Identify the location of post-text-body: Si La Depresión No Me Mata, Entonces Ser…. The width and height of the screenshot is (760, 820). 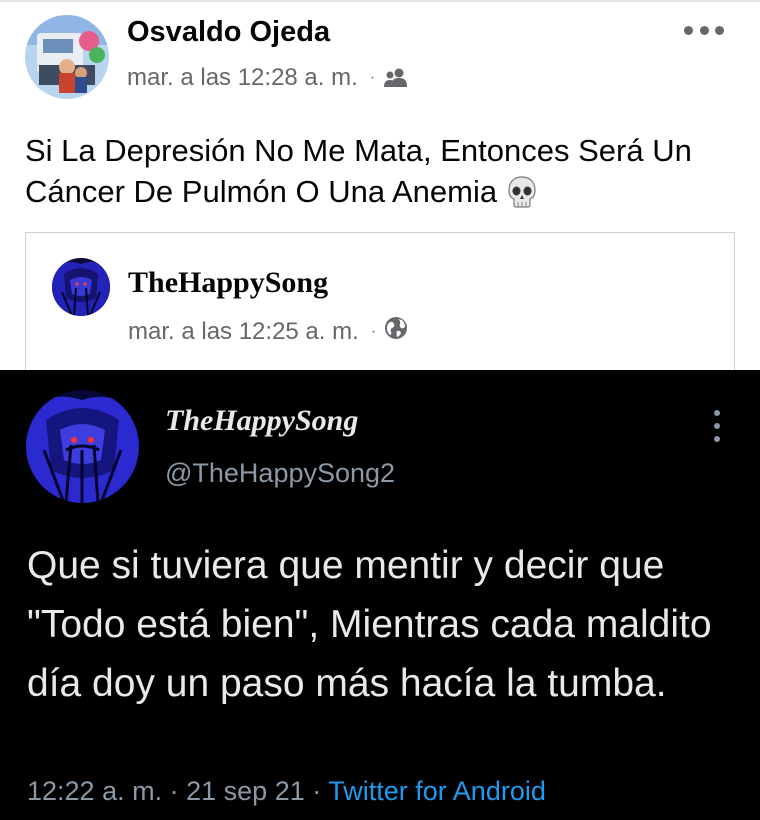
(358, 171).